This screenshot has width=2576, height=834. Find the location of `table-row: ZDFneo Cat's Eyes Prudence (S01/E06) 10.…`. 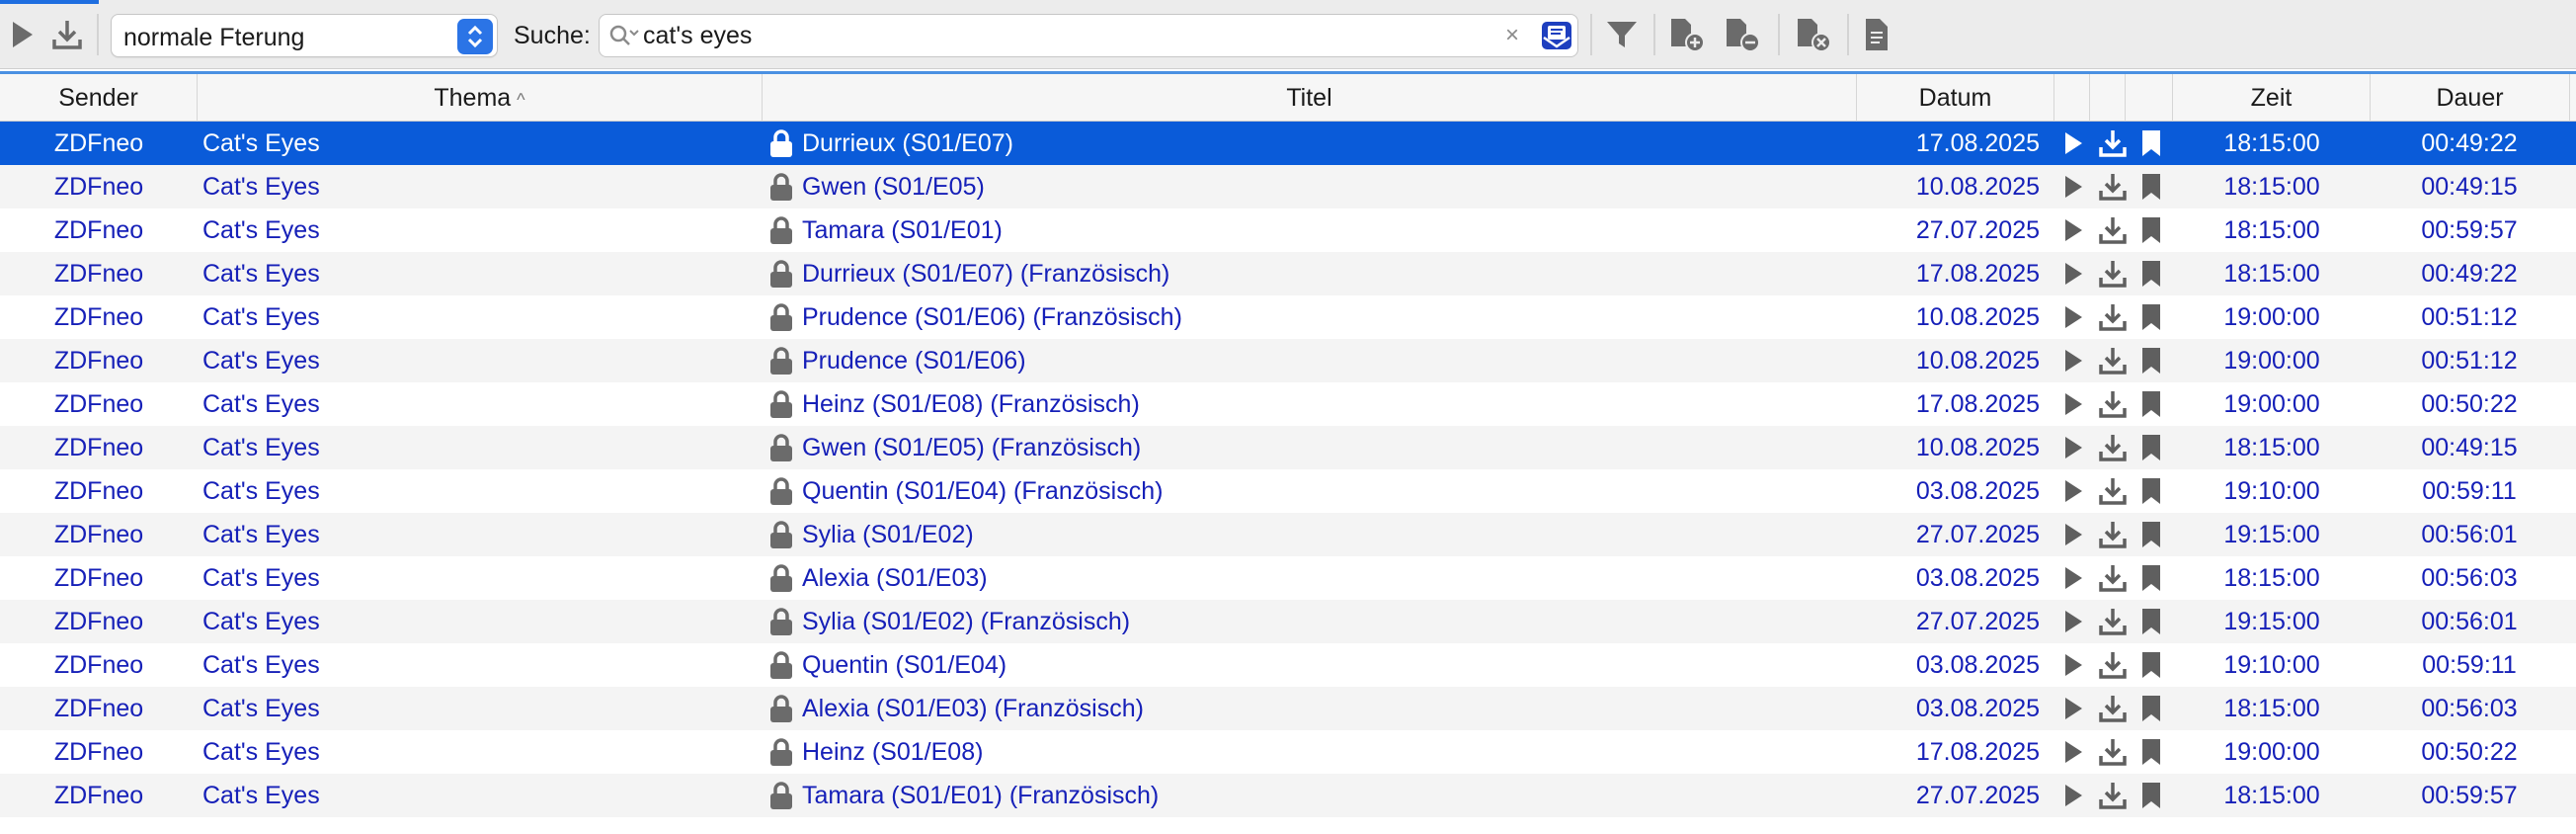

table-row: ZDFneo Cat's Eyes Prudence (S01/E06) 10.… is located at coordinates (1288, 360).